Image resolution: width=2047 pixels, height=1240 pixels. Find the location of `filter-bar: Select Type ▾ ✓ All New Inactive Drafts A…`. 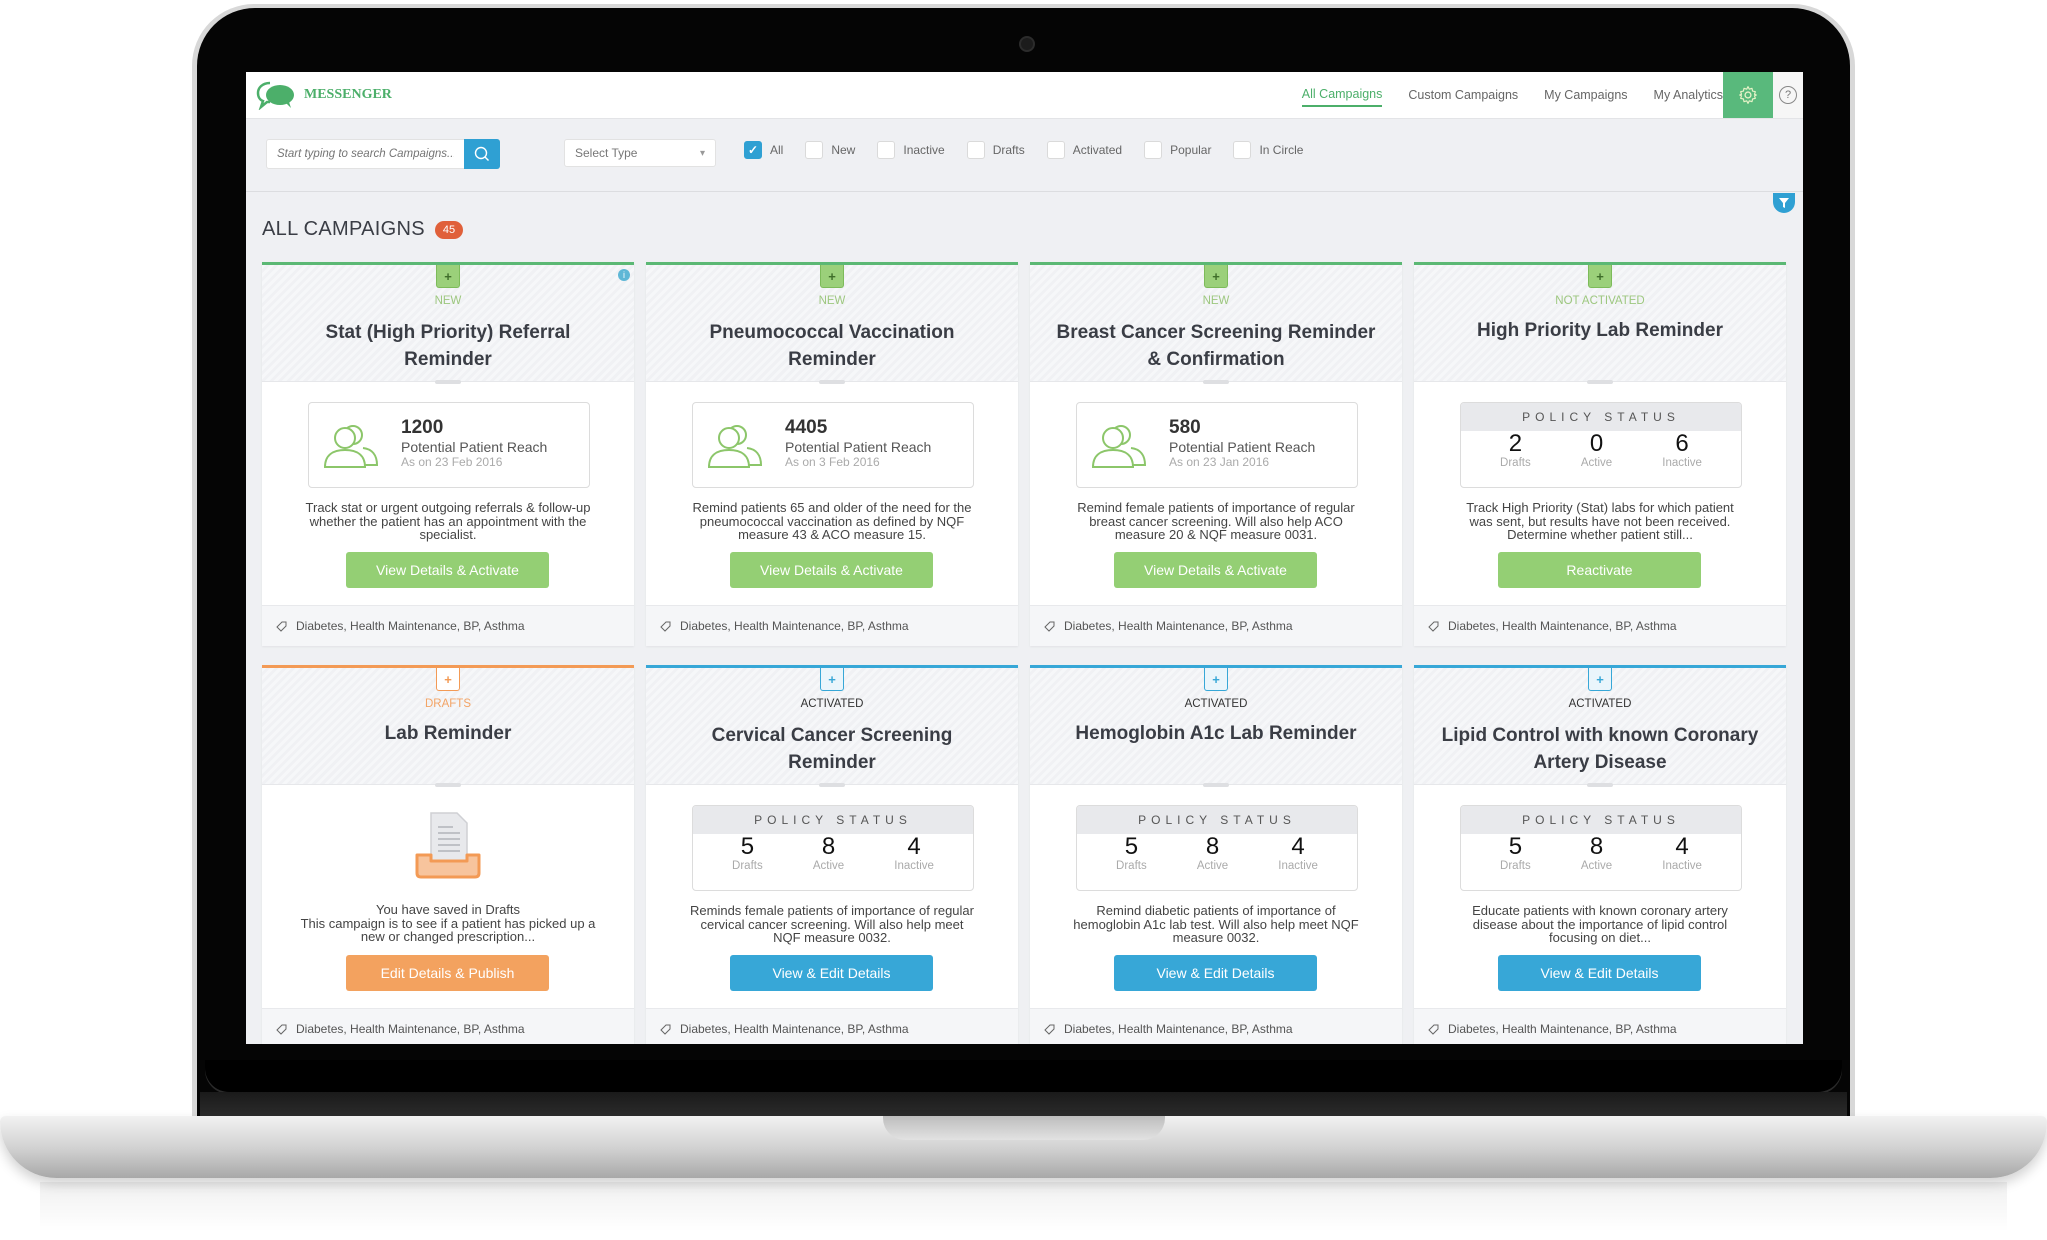

filter-bar: Select Type ▾ ✓ All New Inactive Drafts A… is located at coordinates (1024, 155).